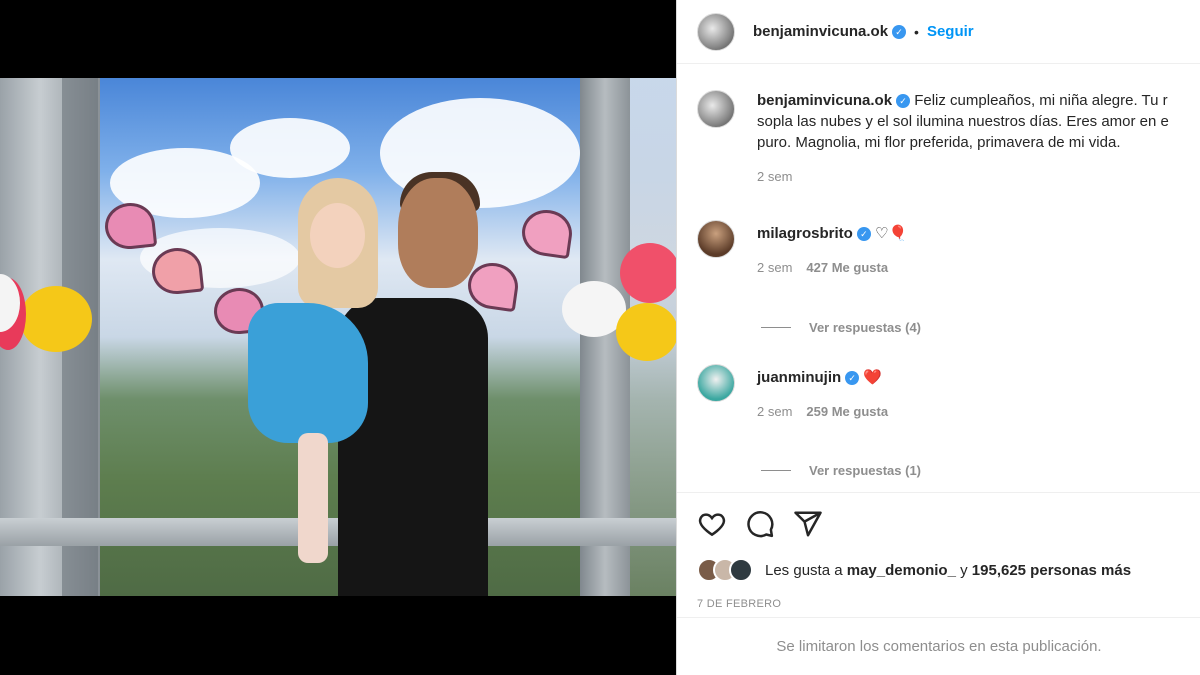  Describe the element at coordinates (716, 109) in the screenshot. I see `caption-avatar` at that location.